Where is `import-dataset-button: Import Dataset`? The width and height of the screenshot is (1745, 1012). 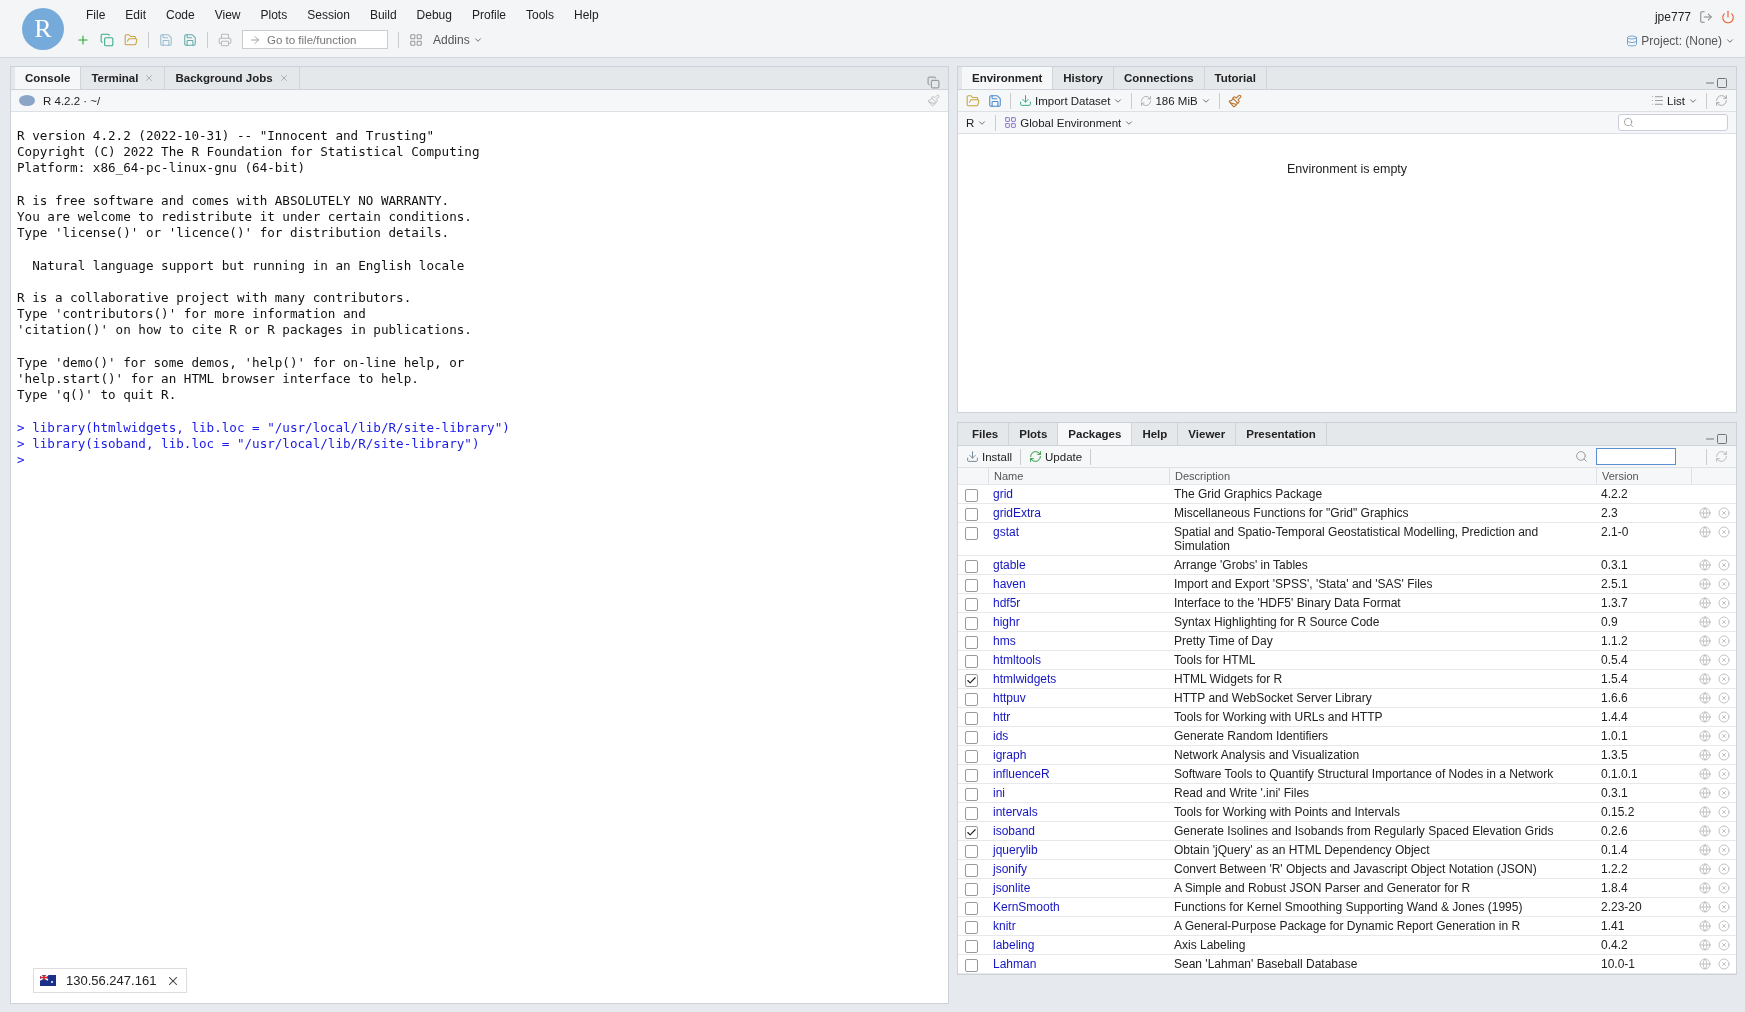 import-dataset-button: Import Dataset is located at coordinates (1071, 100).